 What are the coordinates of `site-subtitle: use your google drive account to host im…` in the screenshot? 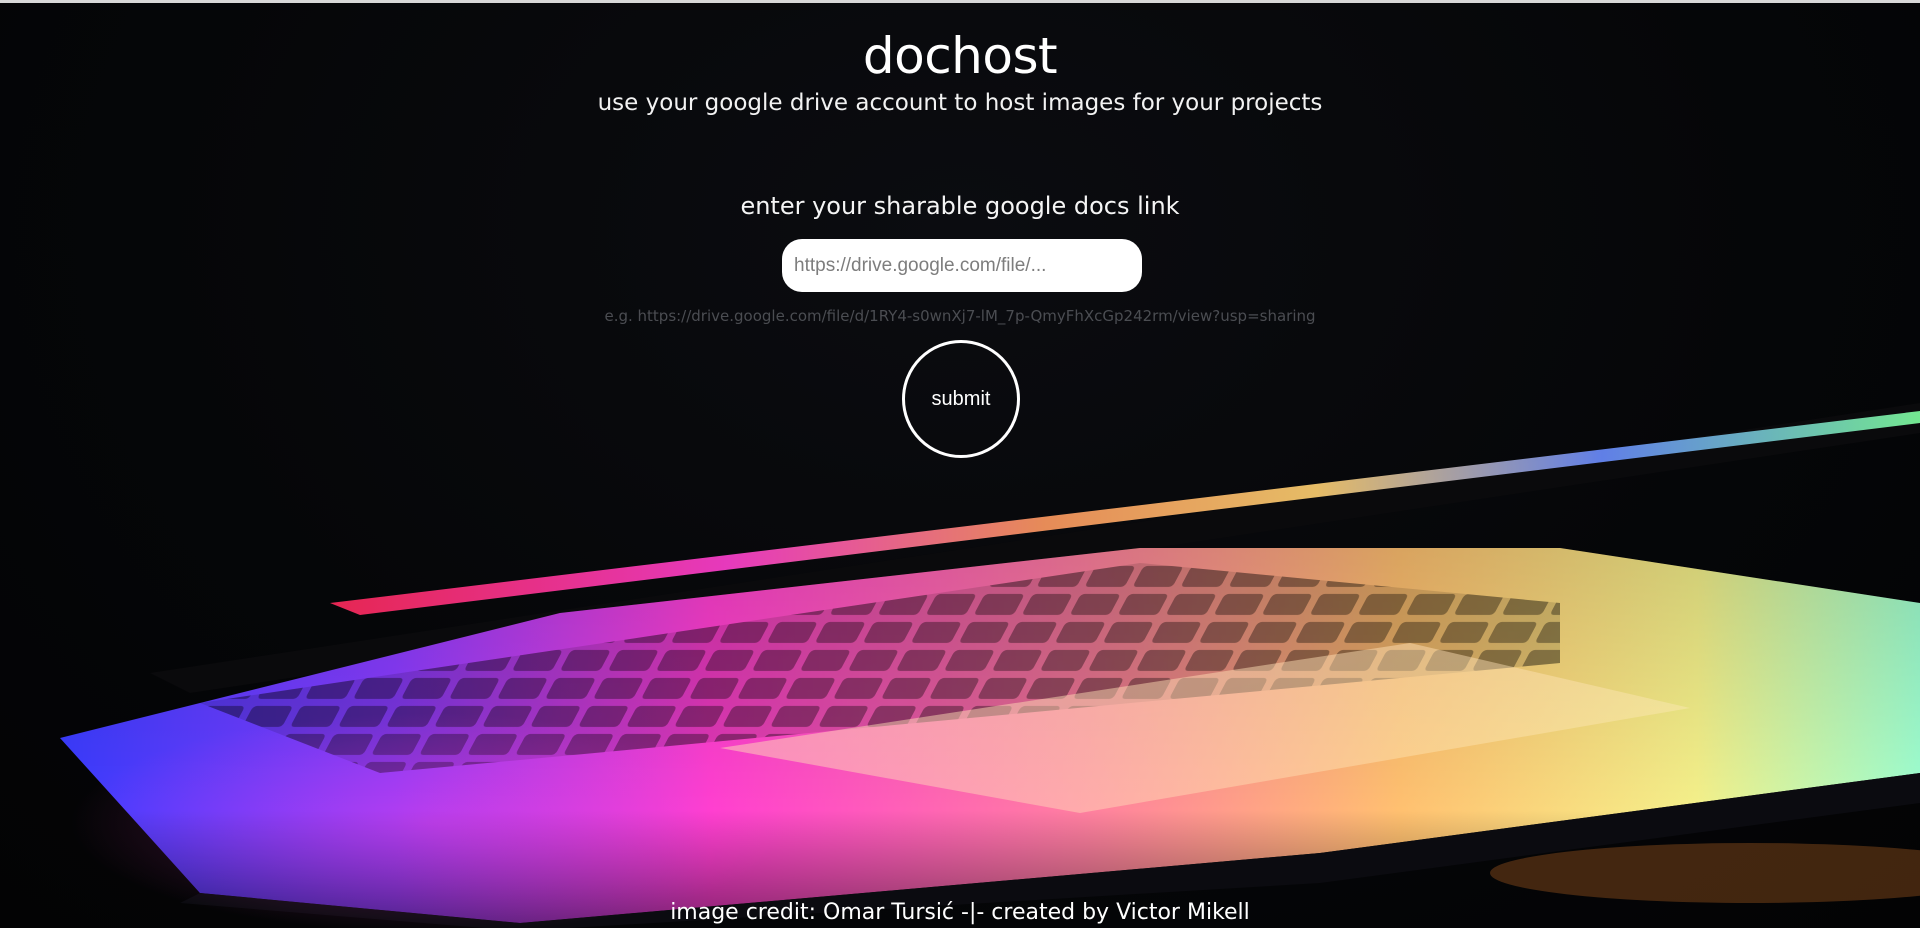 It's located at (960, 103).